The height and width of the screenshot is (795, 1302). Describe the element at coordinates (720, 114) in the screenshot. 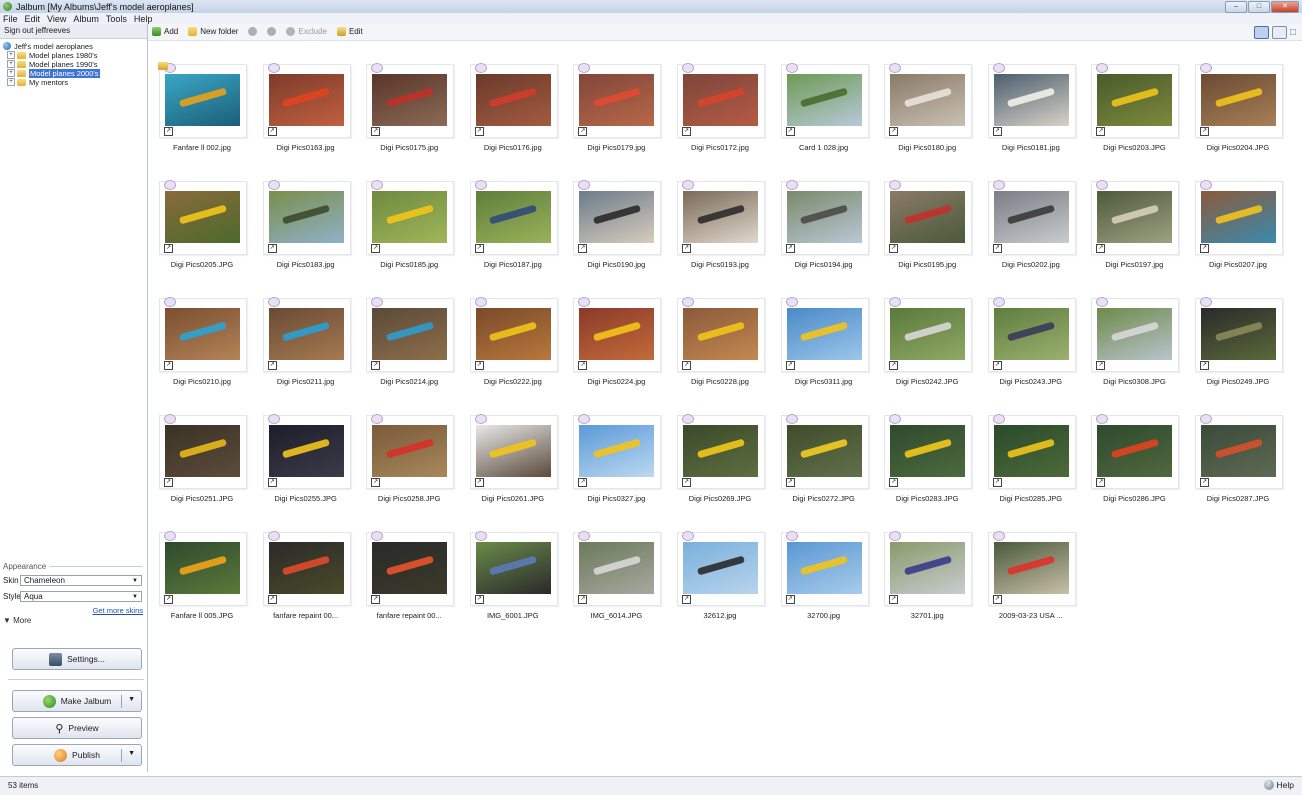

I see `thumbnail-item: ↗ Digi Pics0172.jpg` at that location.